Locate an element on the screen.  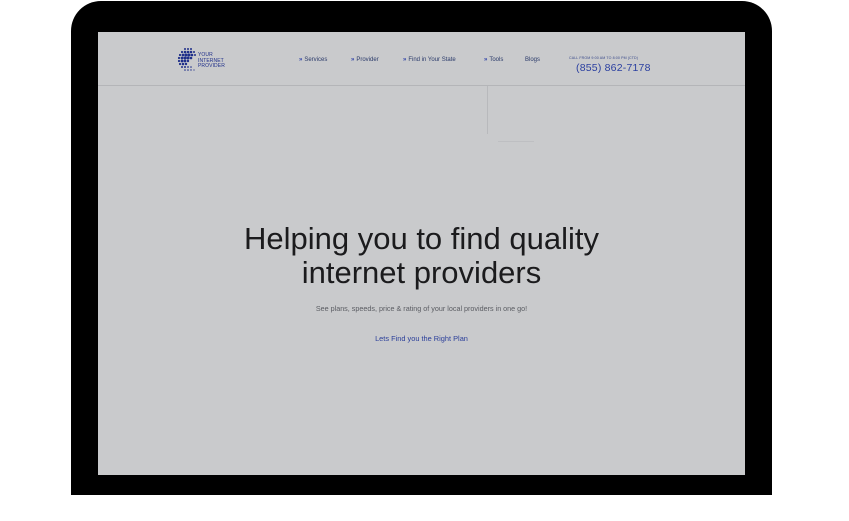
nav-item-label: Tools is located at coordinates (496, 60).